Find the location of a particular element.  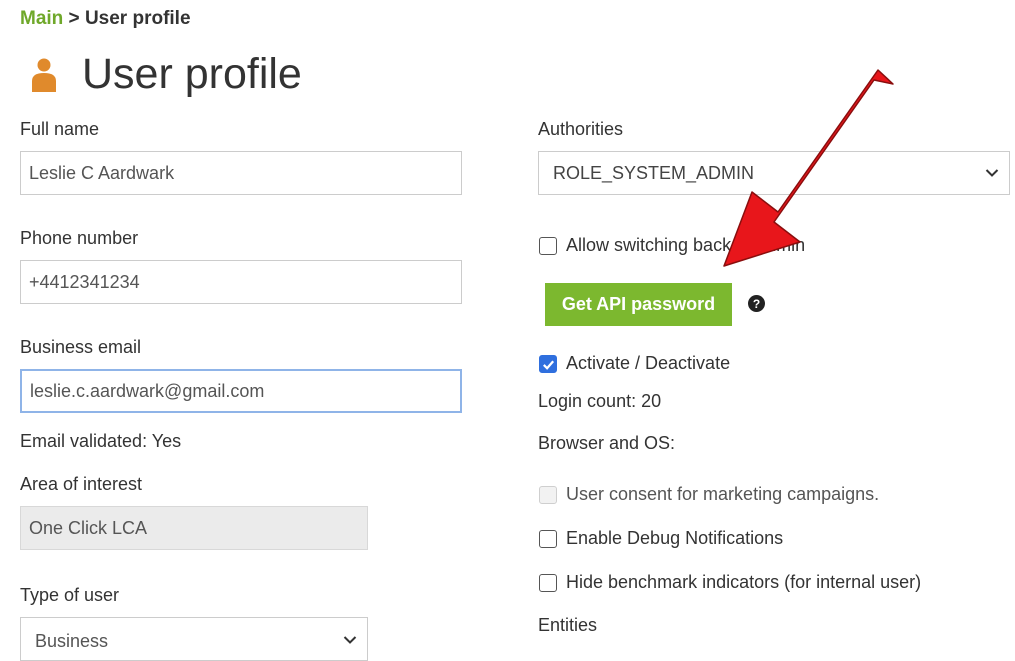

area-of-interest-field: One Click LCA is located at coordinates (194, 528).